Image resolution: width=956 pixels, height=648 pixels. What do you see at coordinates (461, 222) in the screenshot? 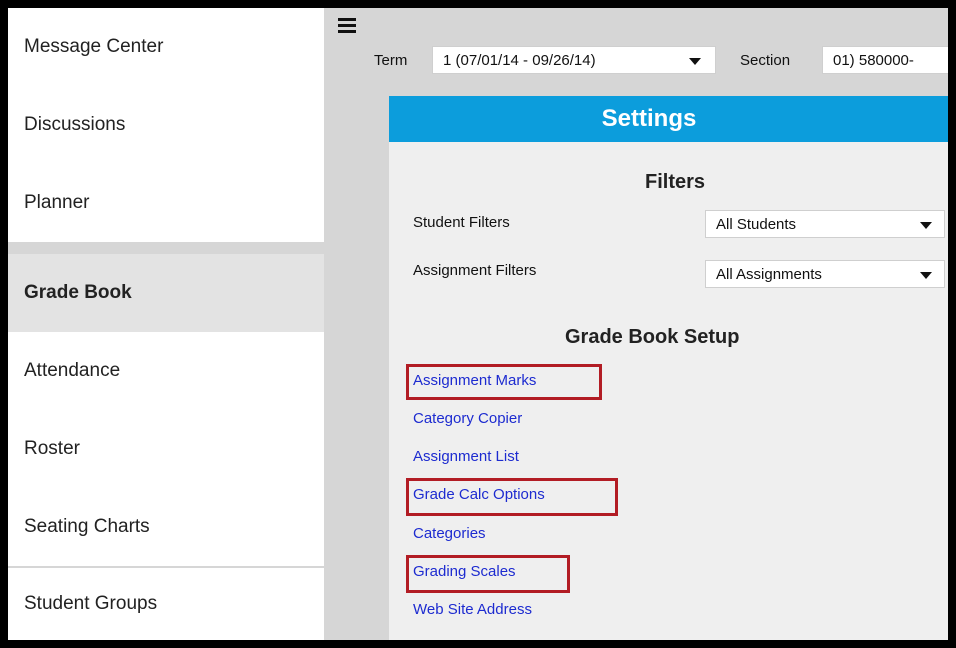
I see `student-filters-label: Student Filters` at bounding box center [461, 222].